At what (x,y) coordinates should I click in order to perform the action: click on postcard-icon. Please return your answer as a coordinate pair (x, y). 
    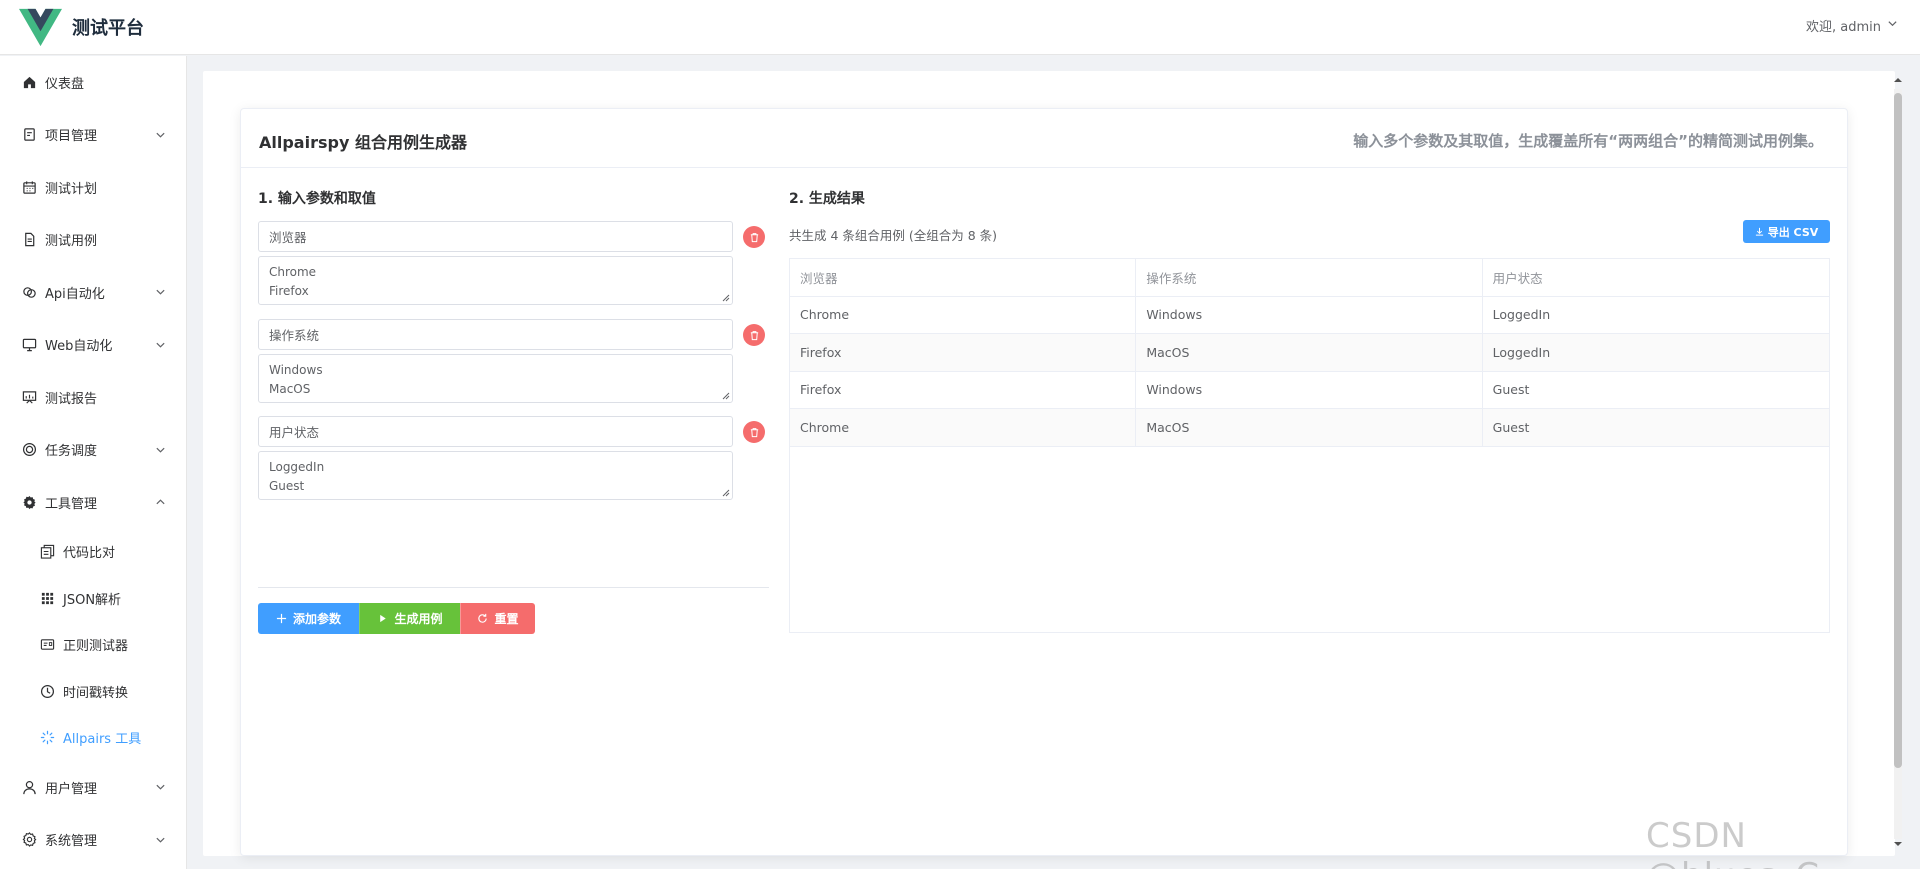
    Looking at the image, I should click on (47, 644).